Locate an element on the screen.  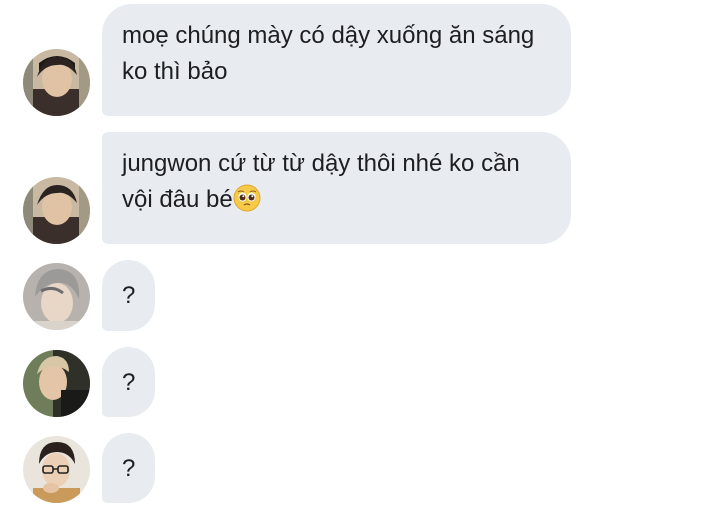
pleading-face-emoji-icon is located at coordinates (247, 198).